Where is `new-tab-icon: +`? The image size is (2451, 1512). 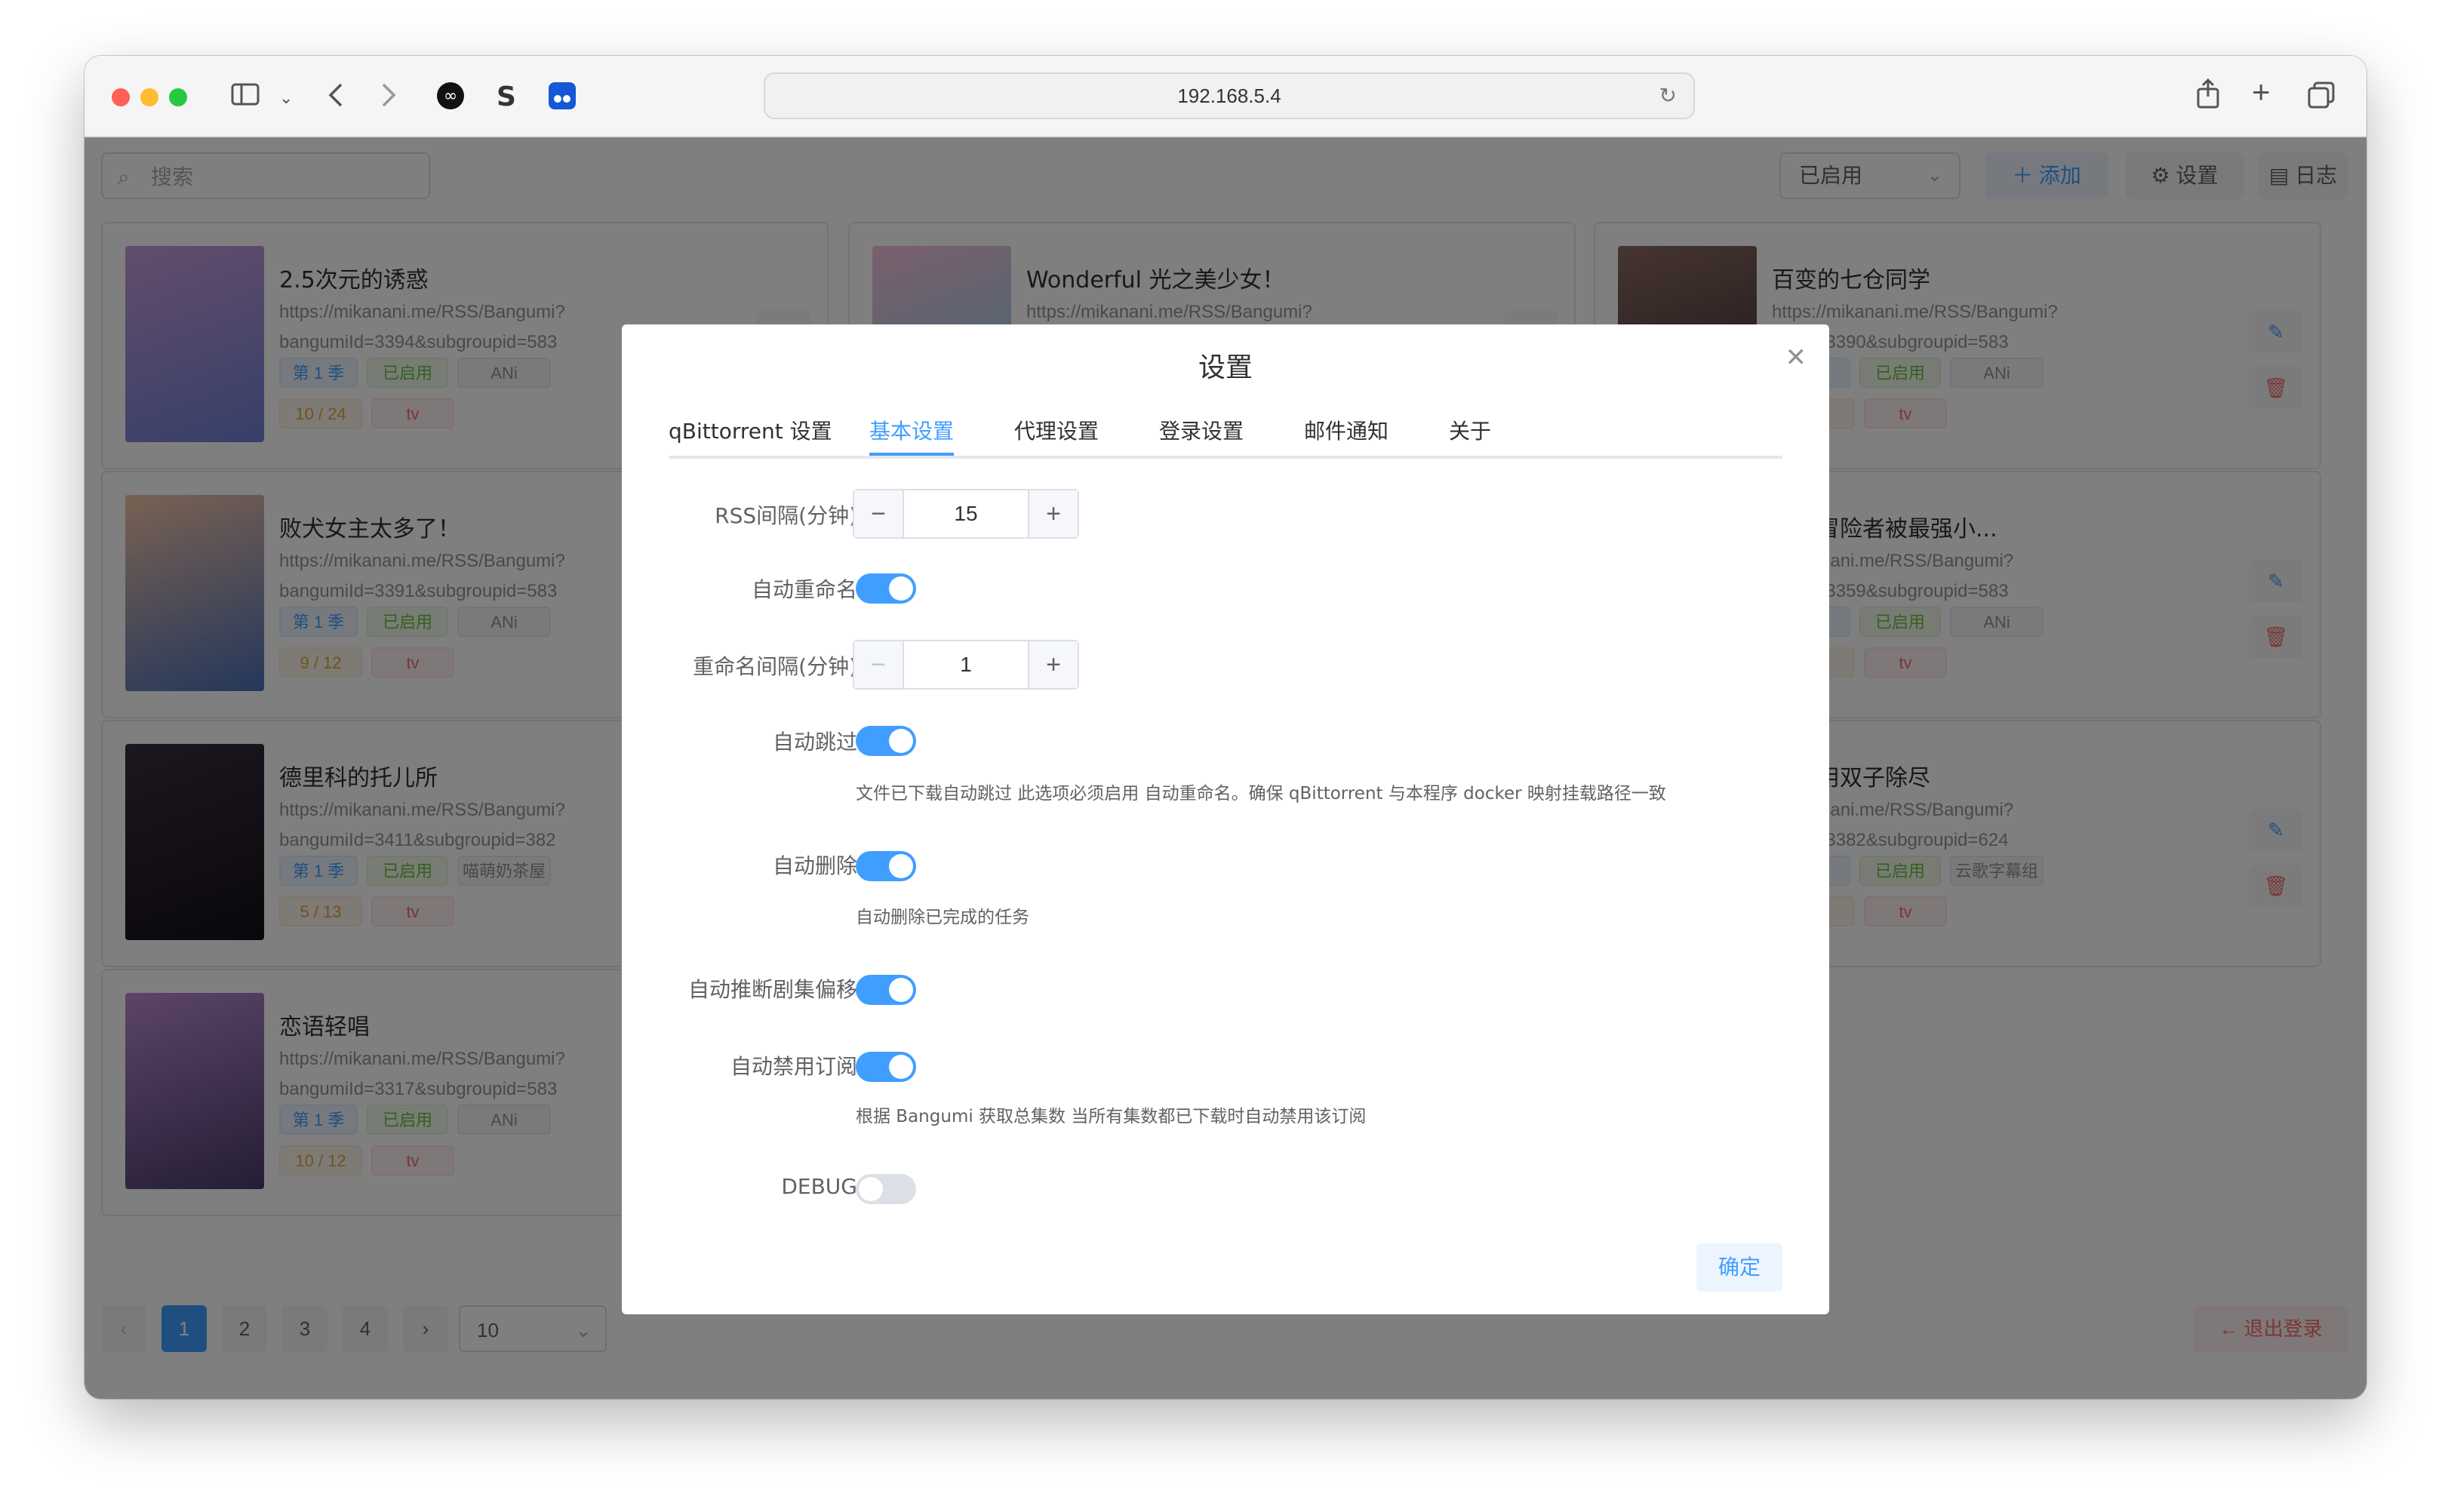
new-tab-icon: + is located at coordinates (2261, 92).